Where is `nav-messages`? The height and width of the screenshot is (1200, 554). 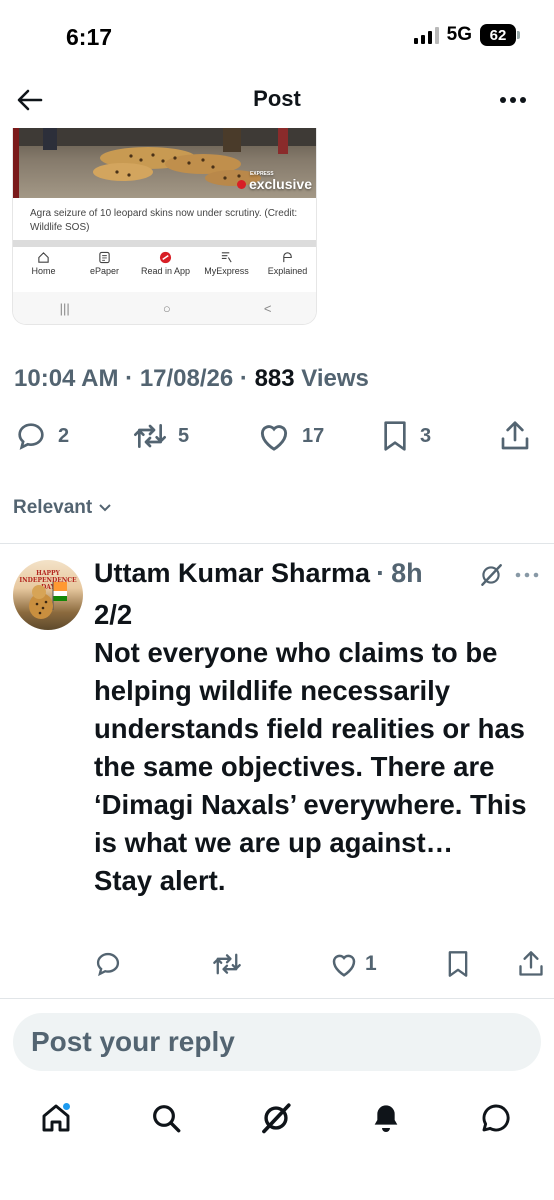 nav-messages is located at coordinates (496, 1118).